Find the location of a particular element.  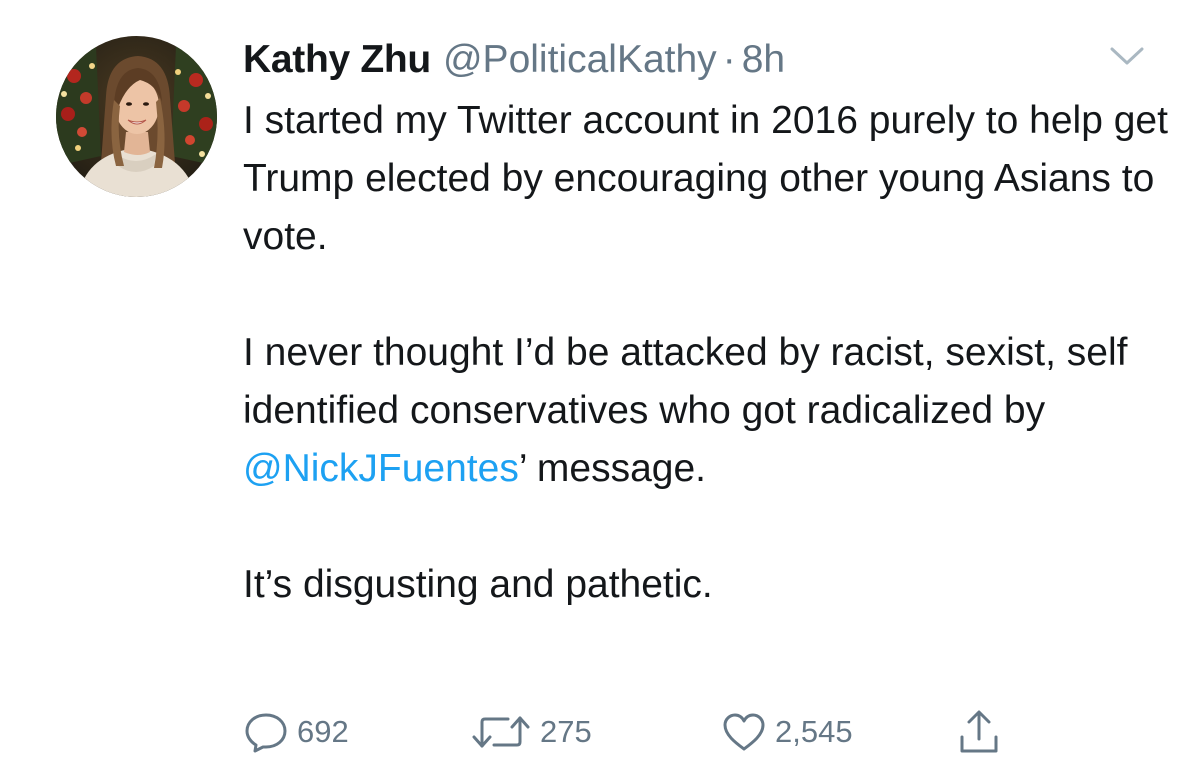

chevron-down-icon is located at coordinates (1127, 56).